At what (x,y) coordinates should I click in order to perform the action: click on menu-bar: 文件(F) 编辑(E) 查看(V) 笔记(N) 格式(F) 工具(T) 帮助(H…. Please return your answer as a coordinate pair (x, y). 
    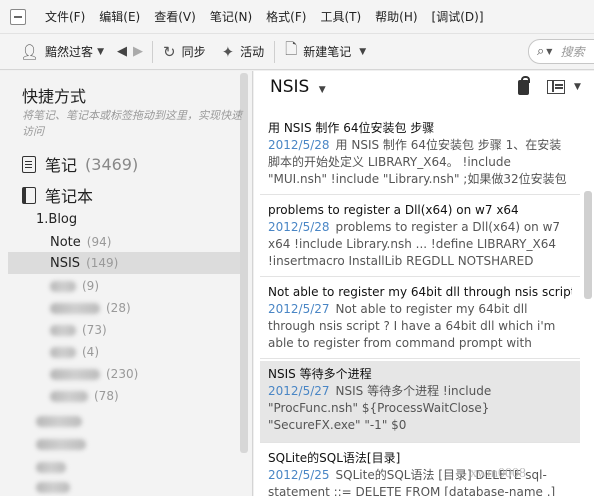
    Looking at the image, I should click on (297, 17).